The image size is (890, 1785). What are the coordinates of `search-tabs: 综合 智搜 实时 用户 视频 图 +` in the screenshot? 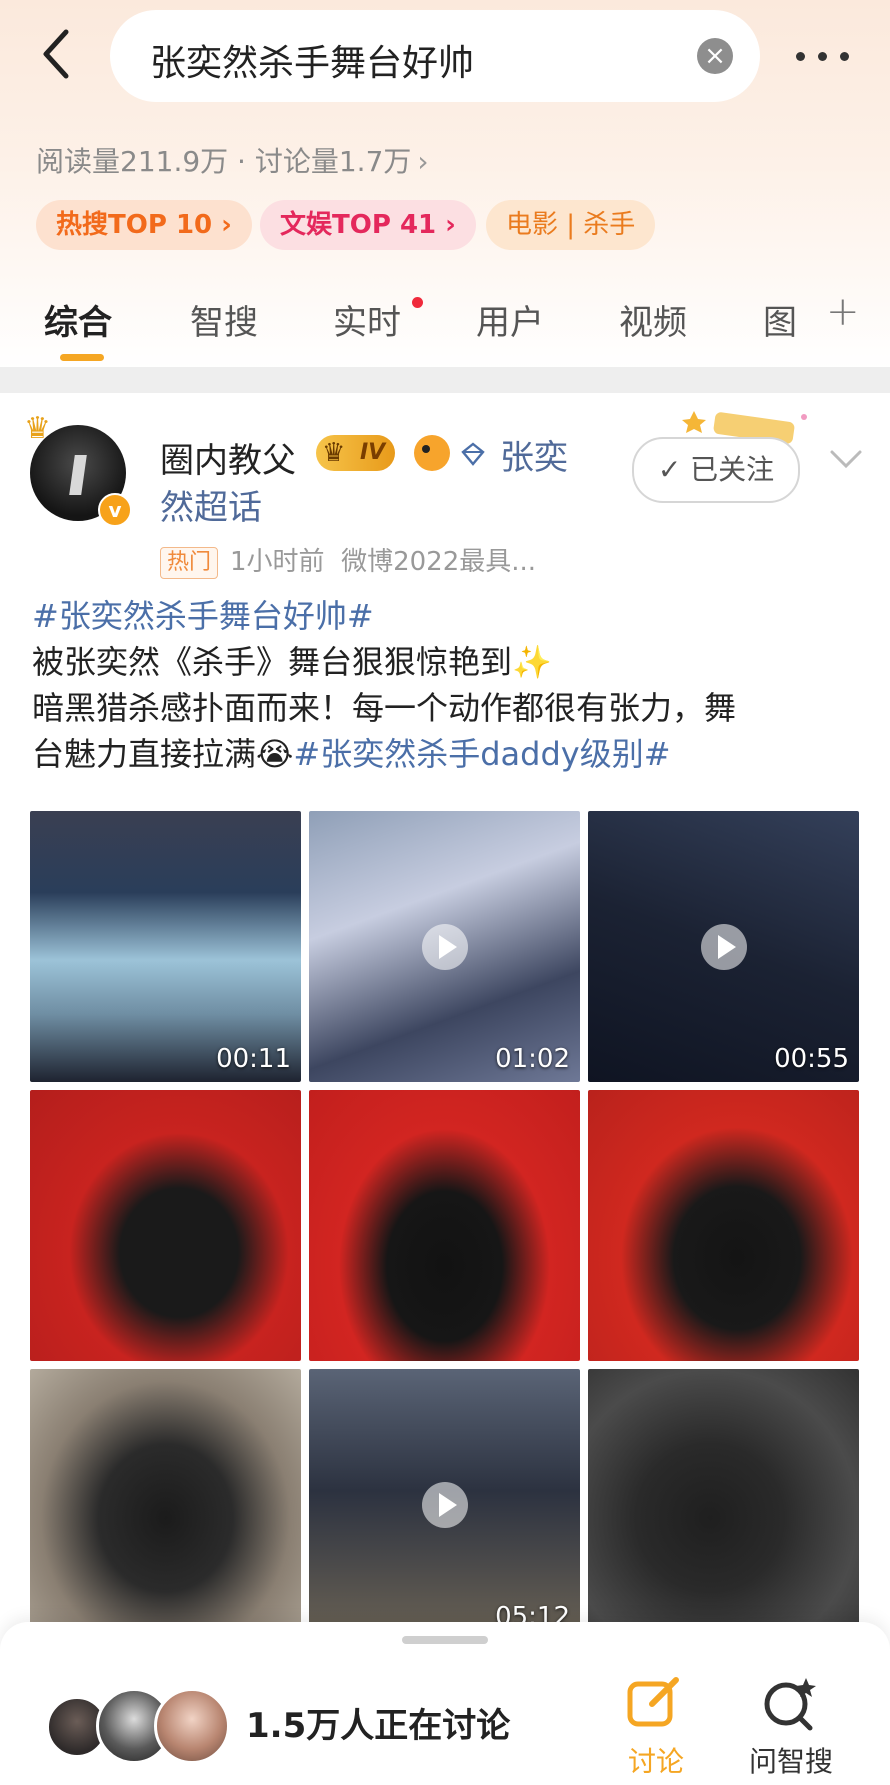 It's located at (445, 325).